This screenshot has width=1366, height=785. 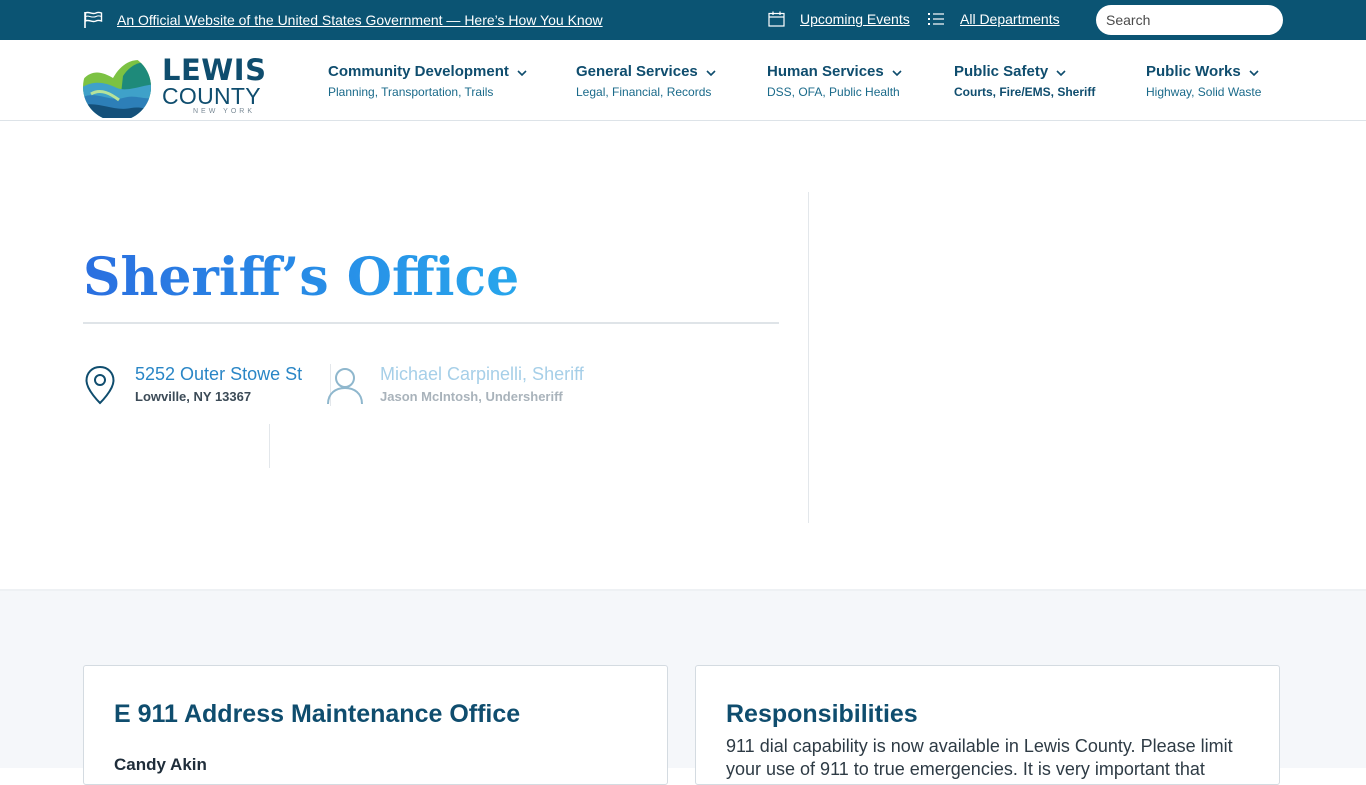 I want to click on upcoming-events-link-group: Upcoming Events, so click(x=839, y=19).